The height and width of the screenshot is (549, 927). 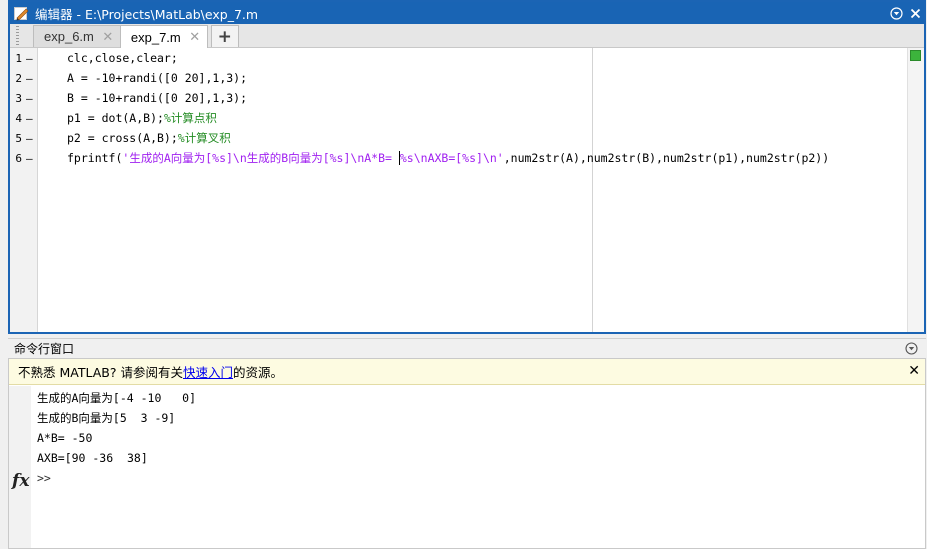 What do you see at coordinates (911, 349) in the screenshot?
I see `command-window-menu-chevron-icon` at bounding box center [911, 349].